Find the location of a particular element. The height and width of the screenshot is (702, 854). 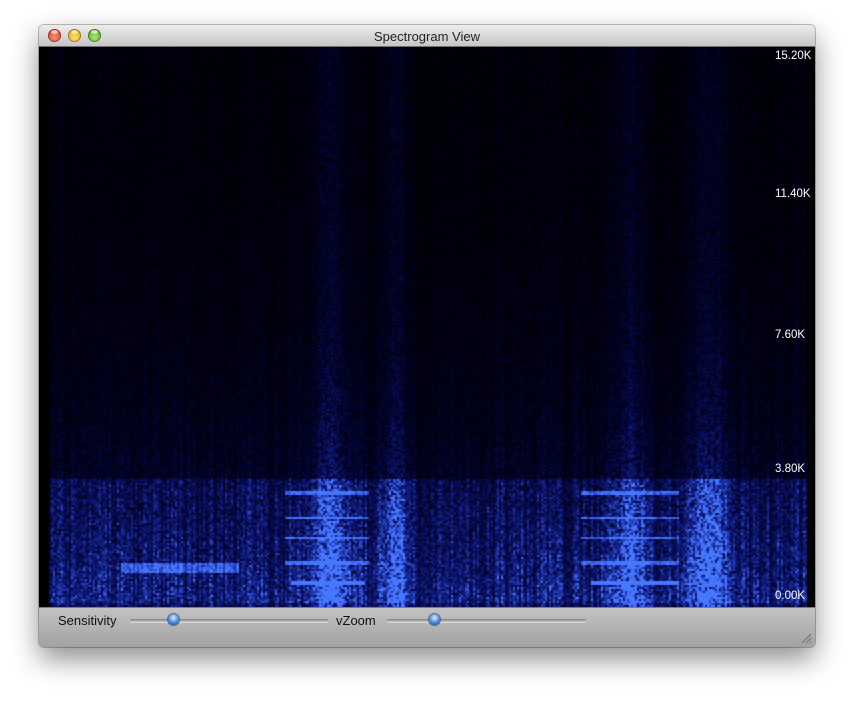

vzoom-label: vZoom is located at coordinates (356, 620).